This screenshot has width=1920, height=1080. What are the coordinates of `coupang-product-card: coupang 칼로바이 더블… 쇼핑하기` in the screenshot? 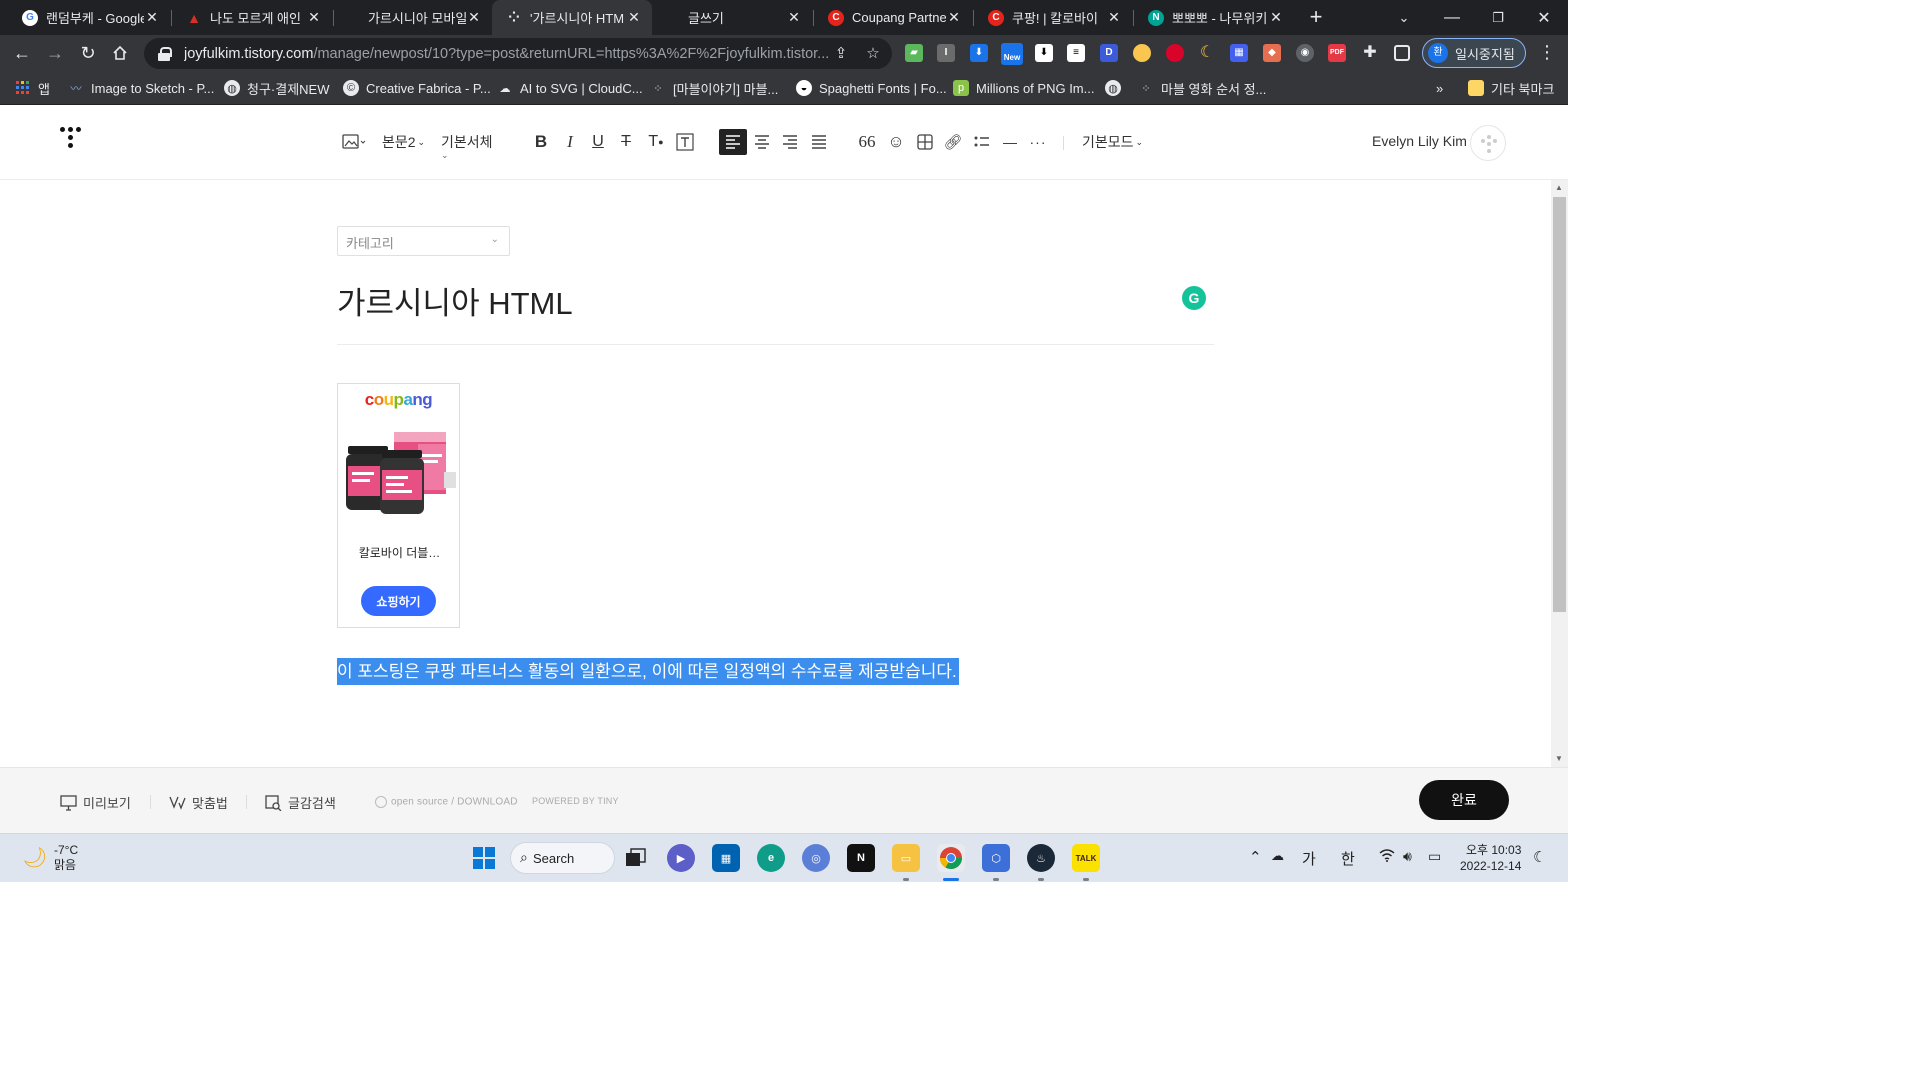 It's located at (398, 505).